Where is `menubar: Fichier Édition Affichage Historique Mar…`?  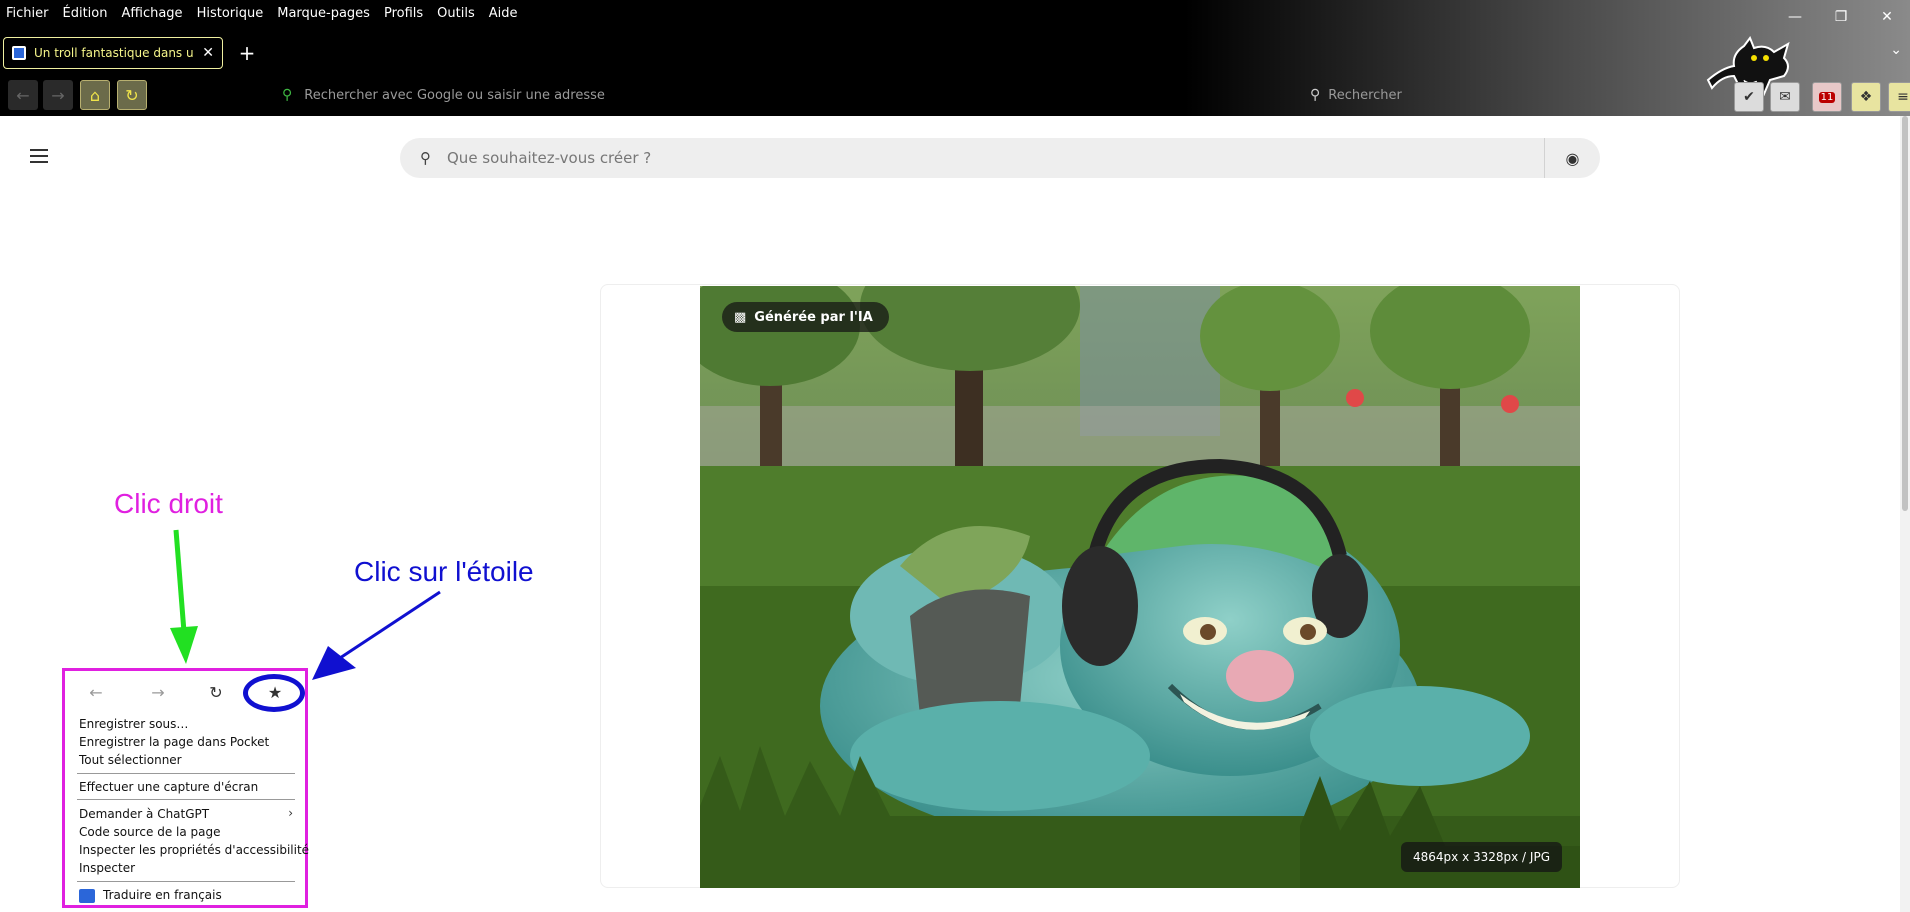 menubar: Fichier Édition Affichage Historique Mar… is located at coordinates (259, 13).